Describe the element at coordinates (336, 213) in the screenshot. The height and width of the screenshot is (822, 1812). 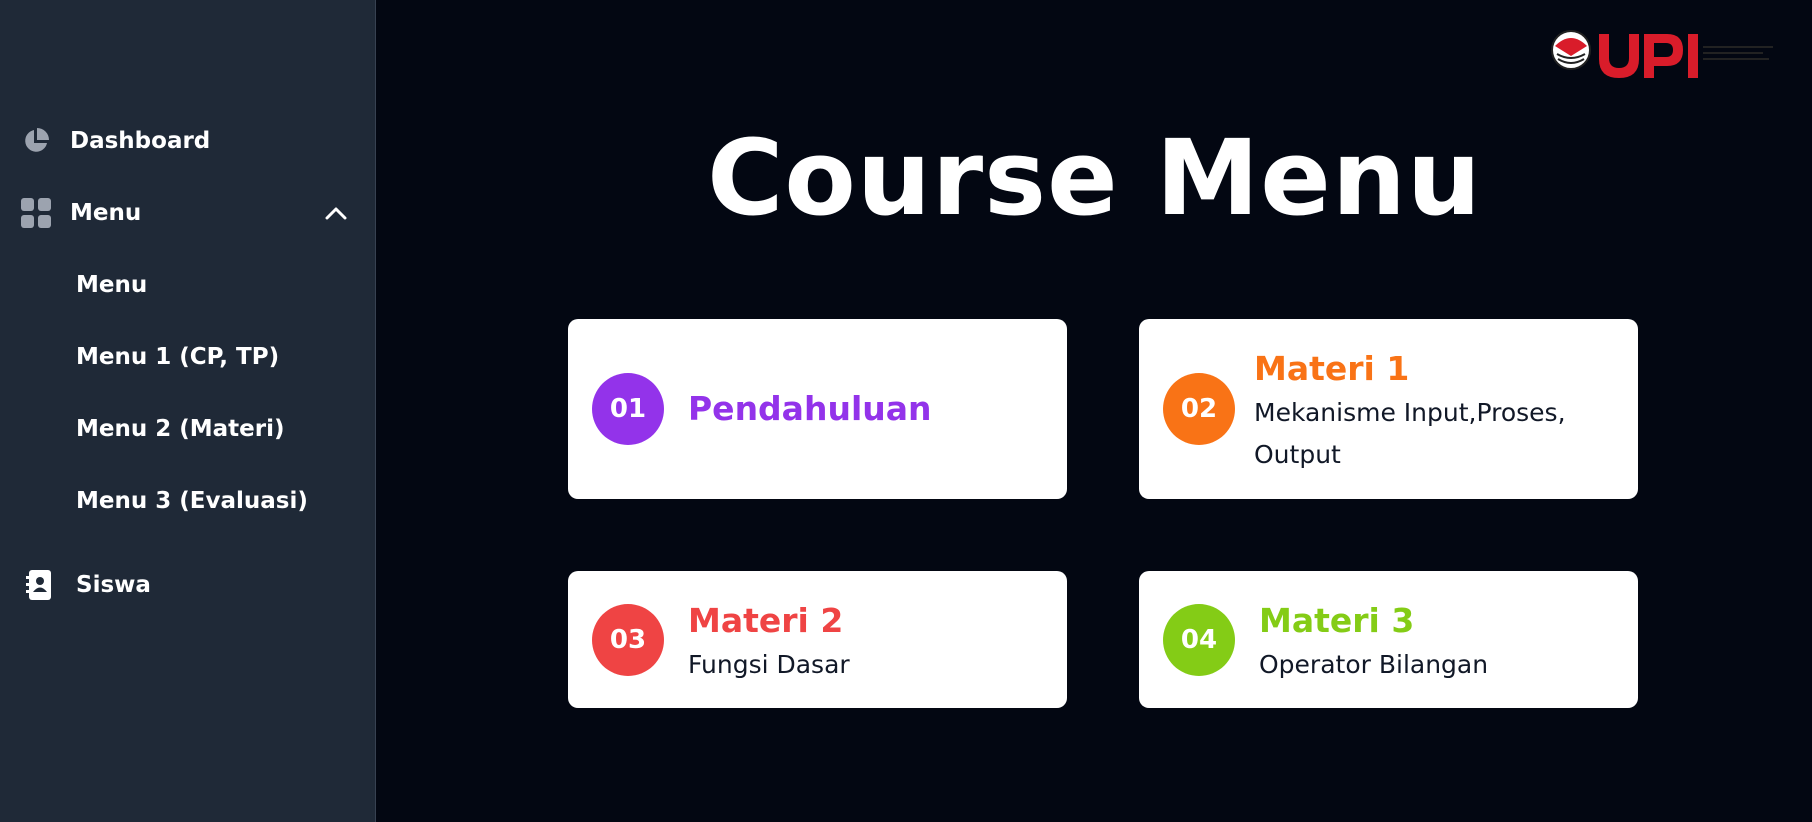
I see `chevron-up-icon` at that location.